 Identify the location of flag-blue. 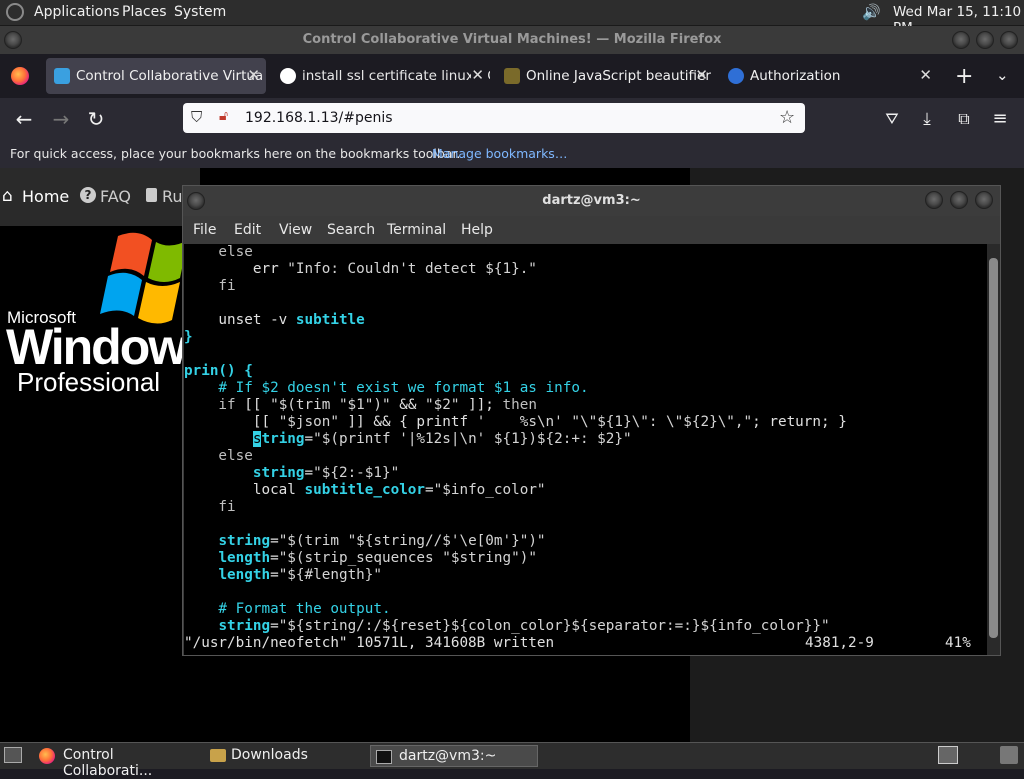
(121, 294).